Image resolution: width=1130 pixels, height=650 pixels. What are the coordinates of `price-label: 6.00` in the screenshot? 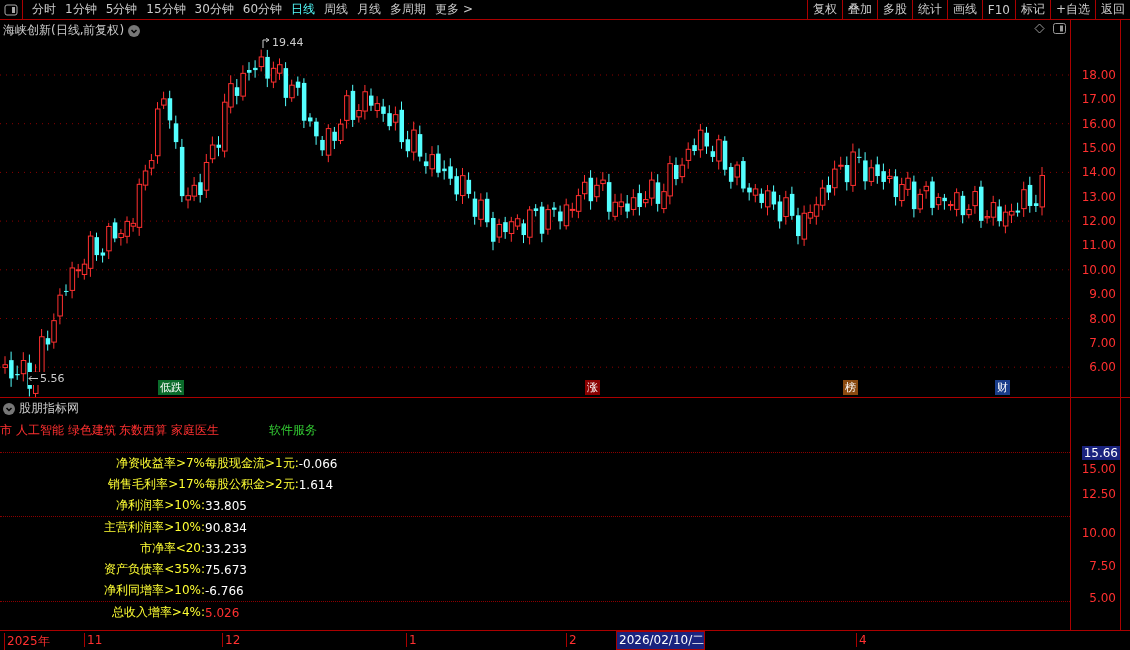 It's located at (1102, 367).